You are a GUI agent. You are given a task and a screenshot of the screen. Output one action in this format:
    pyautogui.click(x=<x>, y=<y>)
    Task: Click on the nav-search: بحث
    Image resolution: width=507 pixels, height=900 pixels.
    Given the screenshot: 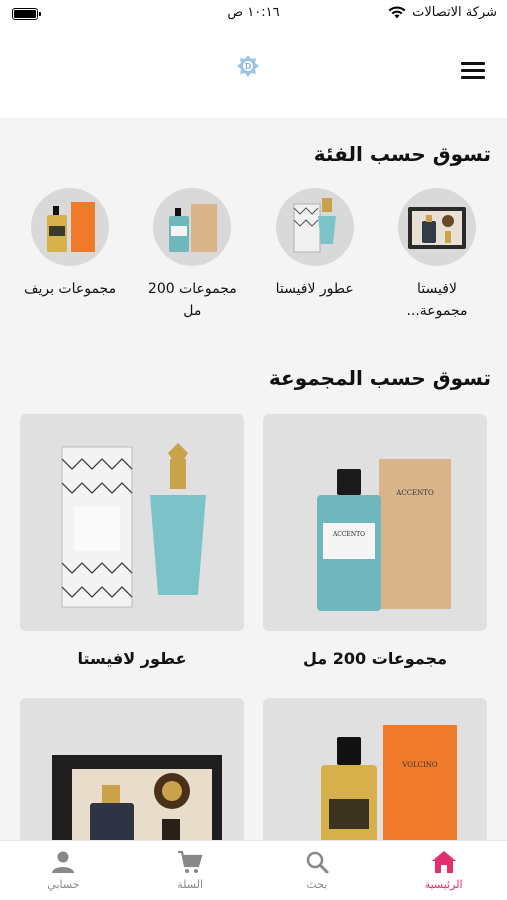 What is the action you would take?
    pyautogui.click(x=317, y=870)
    